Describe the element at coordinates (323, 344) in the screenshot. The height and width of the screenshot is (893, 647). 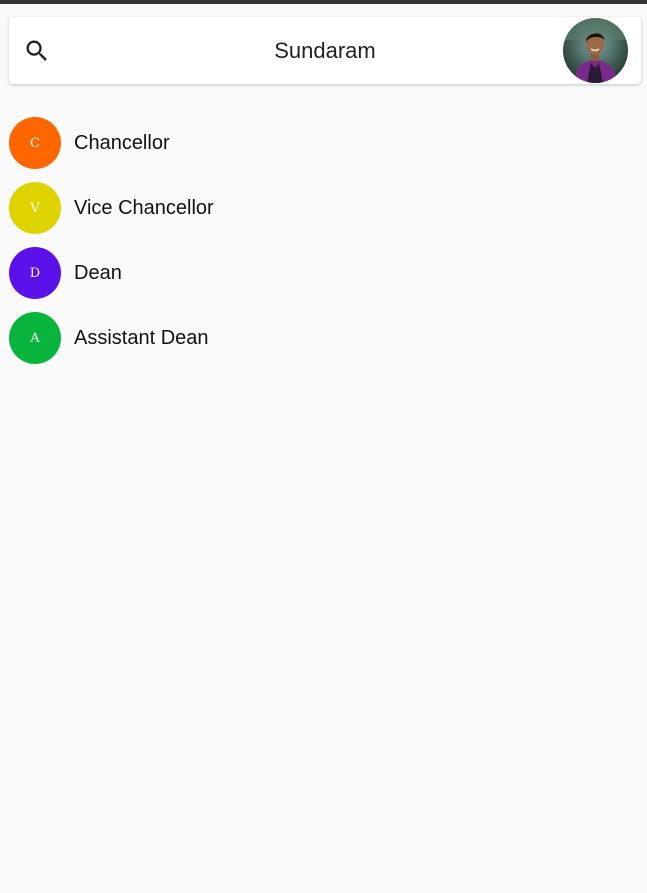
I see `list-item-assistant-dean: A Assistant Dean` at that location.